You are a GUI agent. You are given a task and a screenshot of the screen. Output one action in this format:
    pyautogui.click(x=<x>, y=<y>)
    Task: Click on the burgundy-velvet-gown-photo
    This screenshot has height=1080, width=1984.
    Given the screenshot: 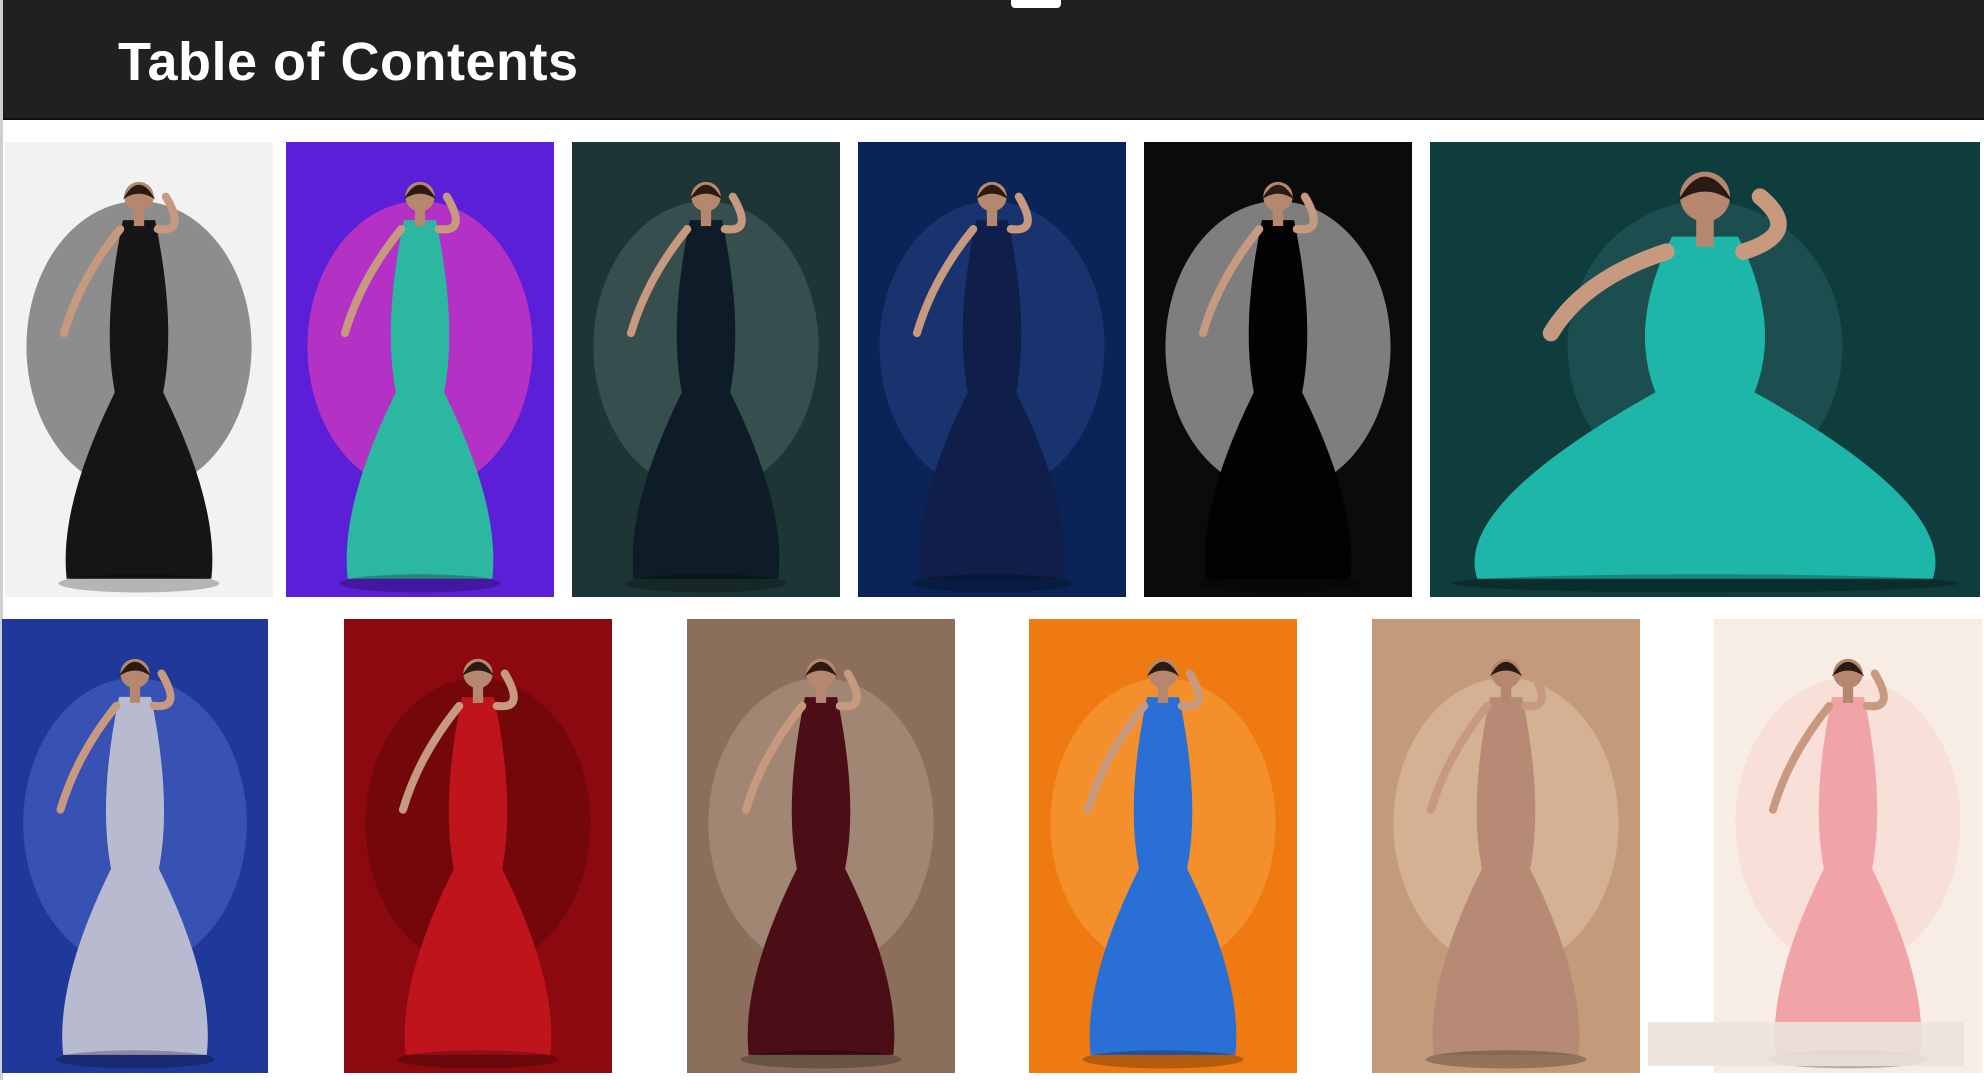 What is the action you would take?
    pyautogui.click(x=821, y=846)
    